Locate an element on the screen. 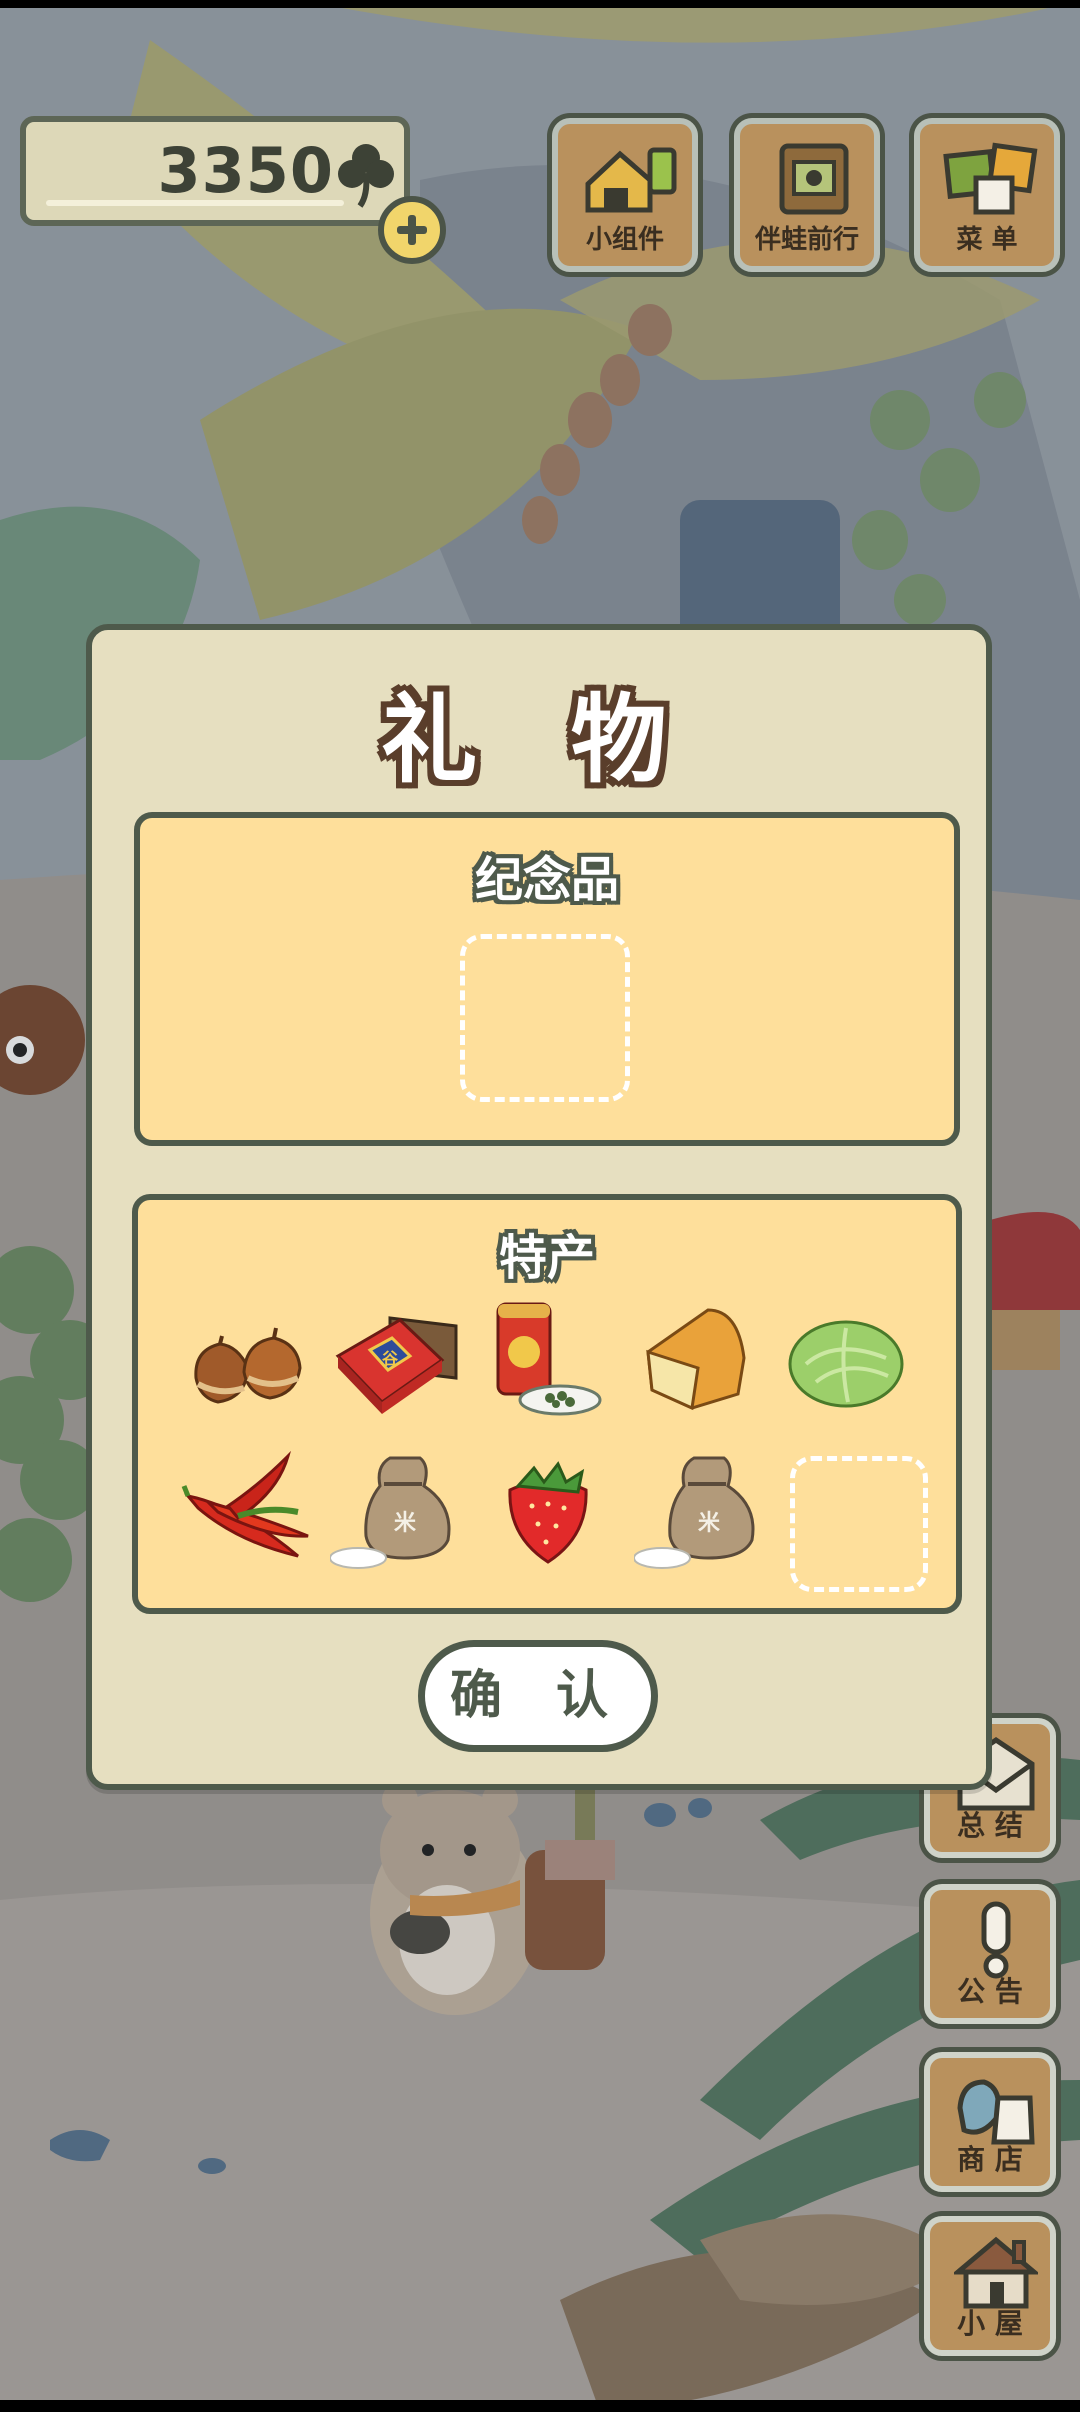 This screenshot has width=1080, height=2412. house-label: 小 屋 is located at coordinates (990, 2323).